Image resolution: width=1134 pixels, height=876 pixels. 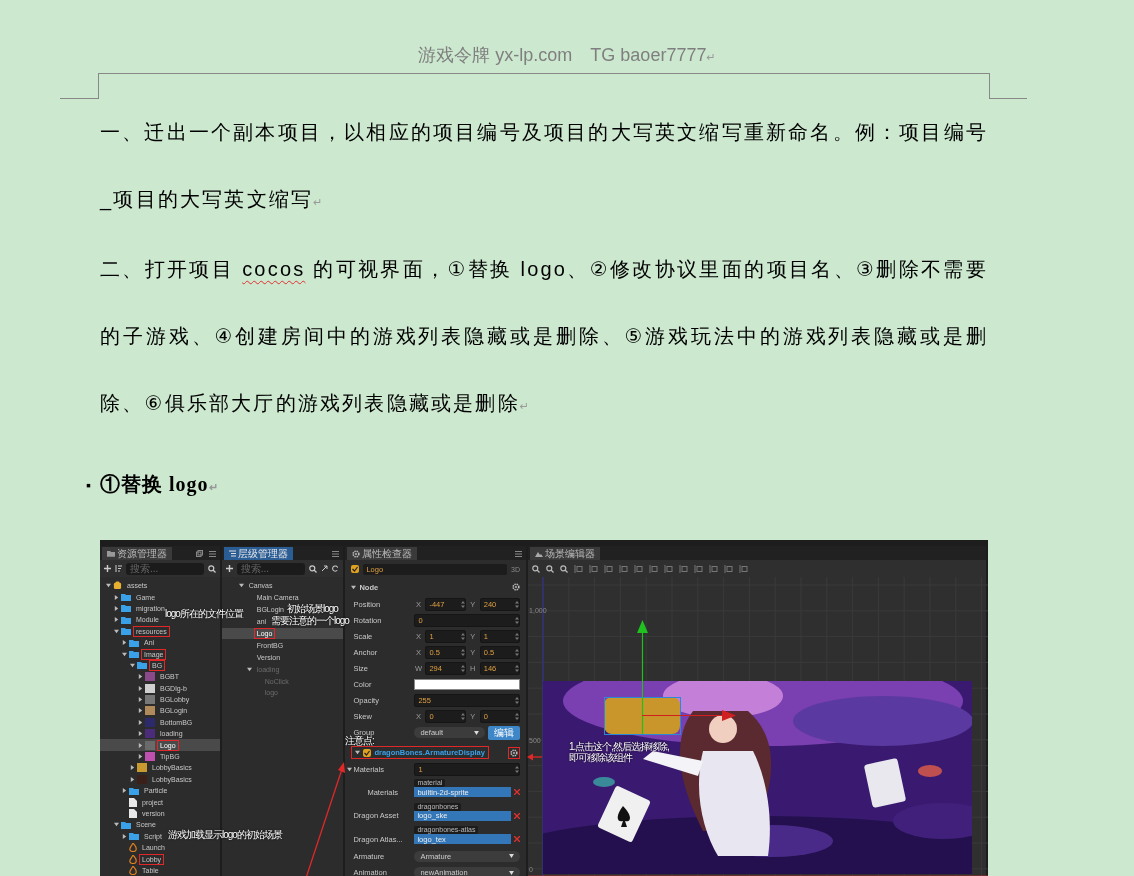 I want to click on annotation-text: 游戏加载显示logo的初始场景, so click(x=225, y=834).